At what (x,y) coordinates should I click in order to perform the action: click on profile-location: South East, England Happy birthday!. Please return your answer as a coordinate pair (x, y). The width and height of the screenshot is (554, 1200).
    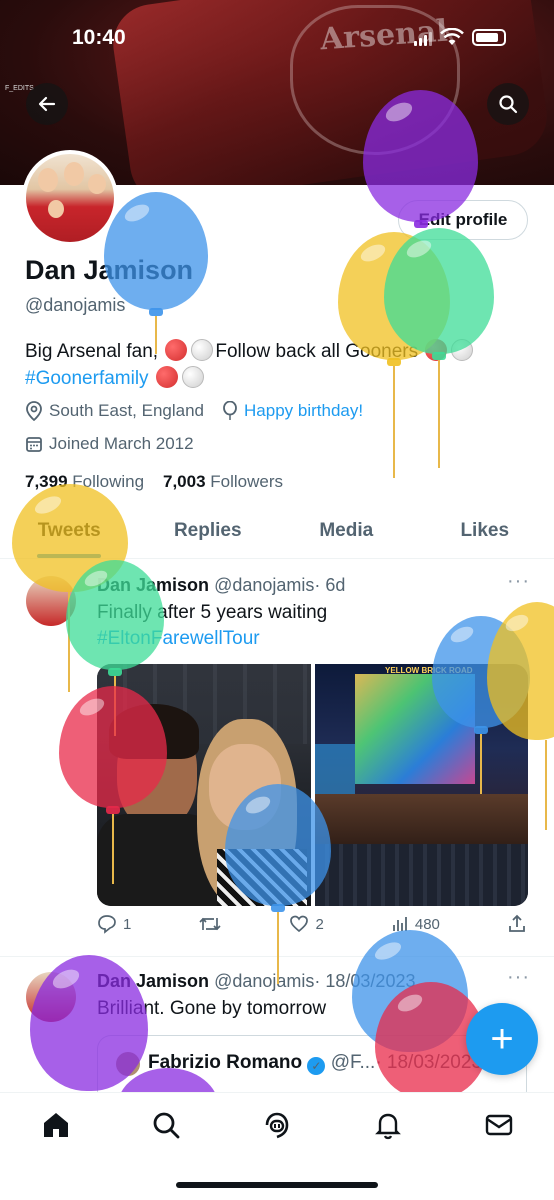
    Looking at the image, I should click on (194, 411).